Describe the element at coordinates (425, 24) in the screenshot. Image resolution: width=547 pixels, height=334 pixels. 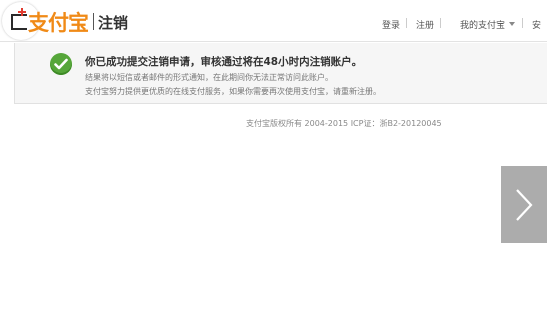
I see `nav-register-link: 注册` at that location.